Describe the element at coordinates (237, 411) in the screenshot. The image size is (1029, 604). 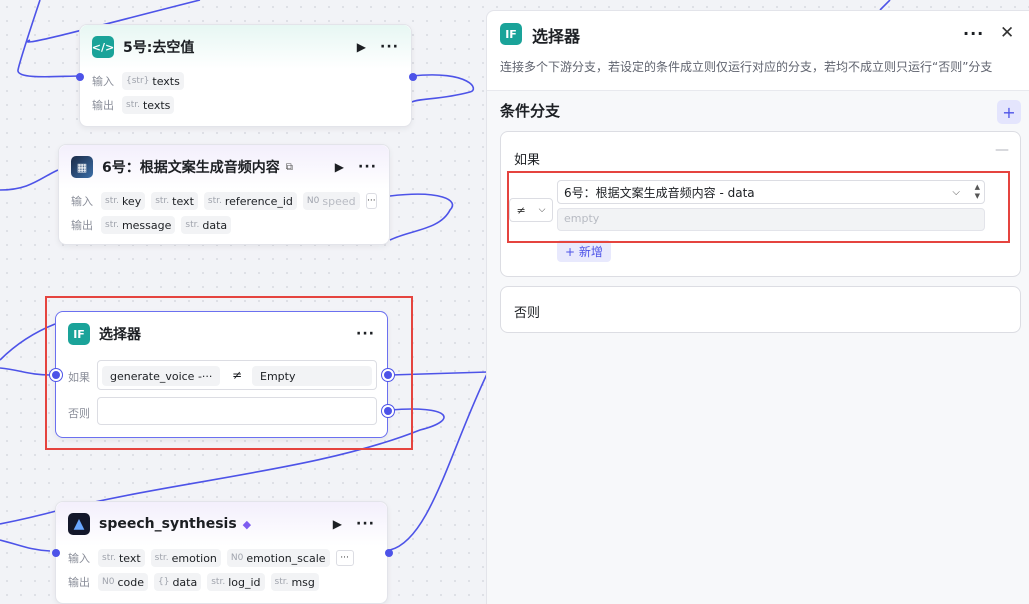
I see `else-box` at that location.